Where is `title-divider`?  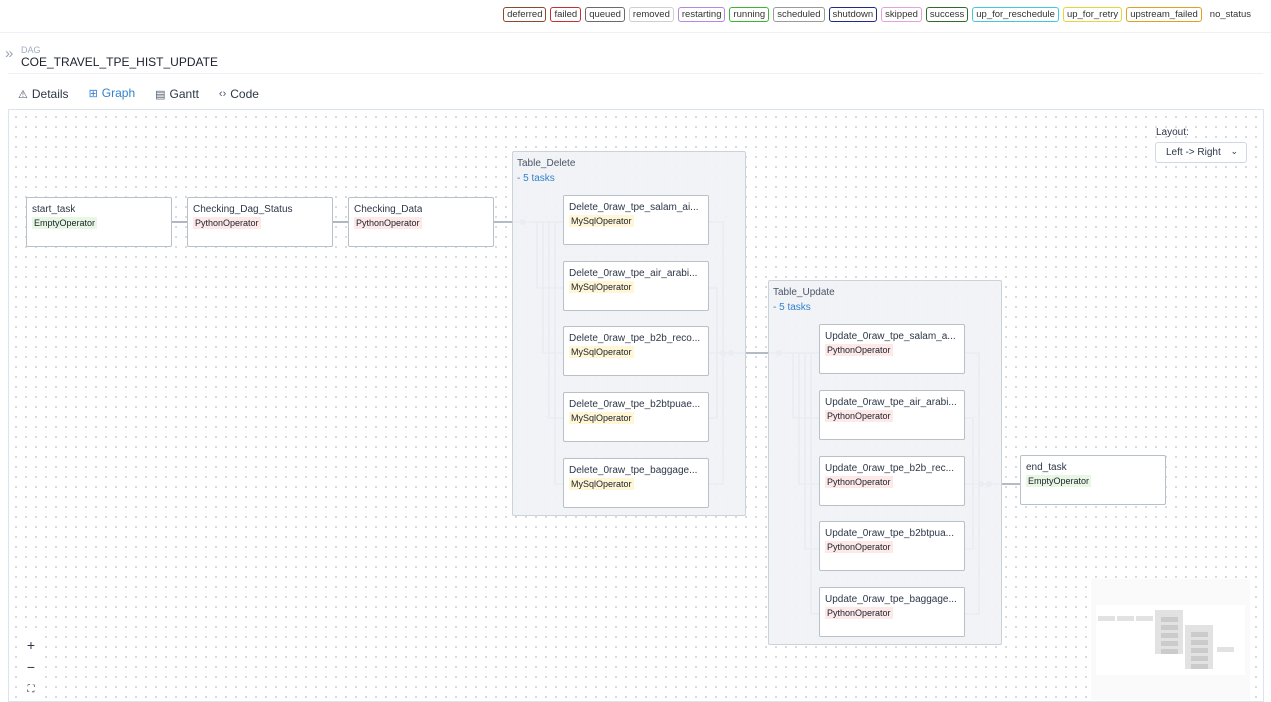
title-divider is located at coordinates (635, 73).